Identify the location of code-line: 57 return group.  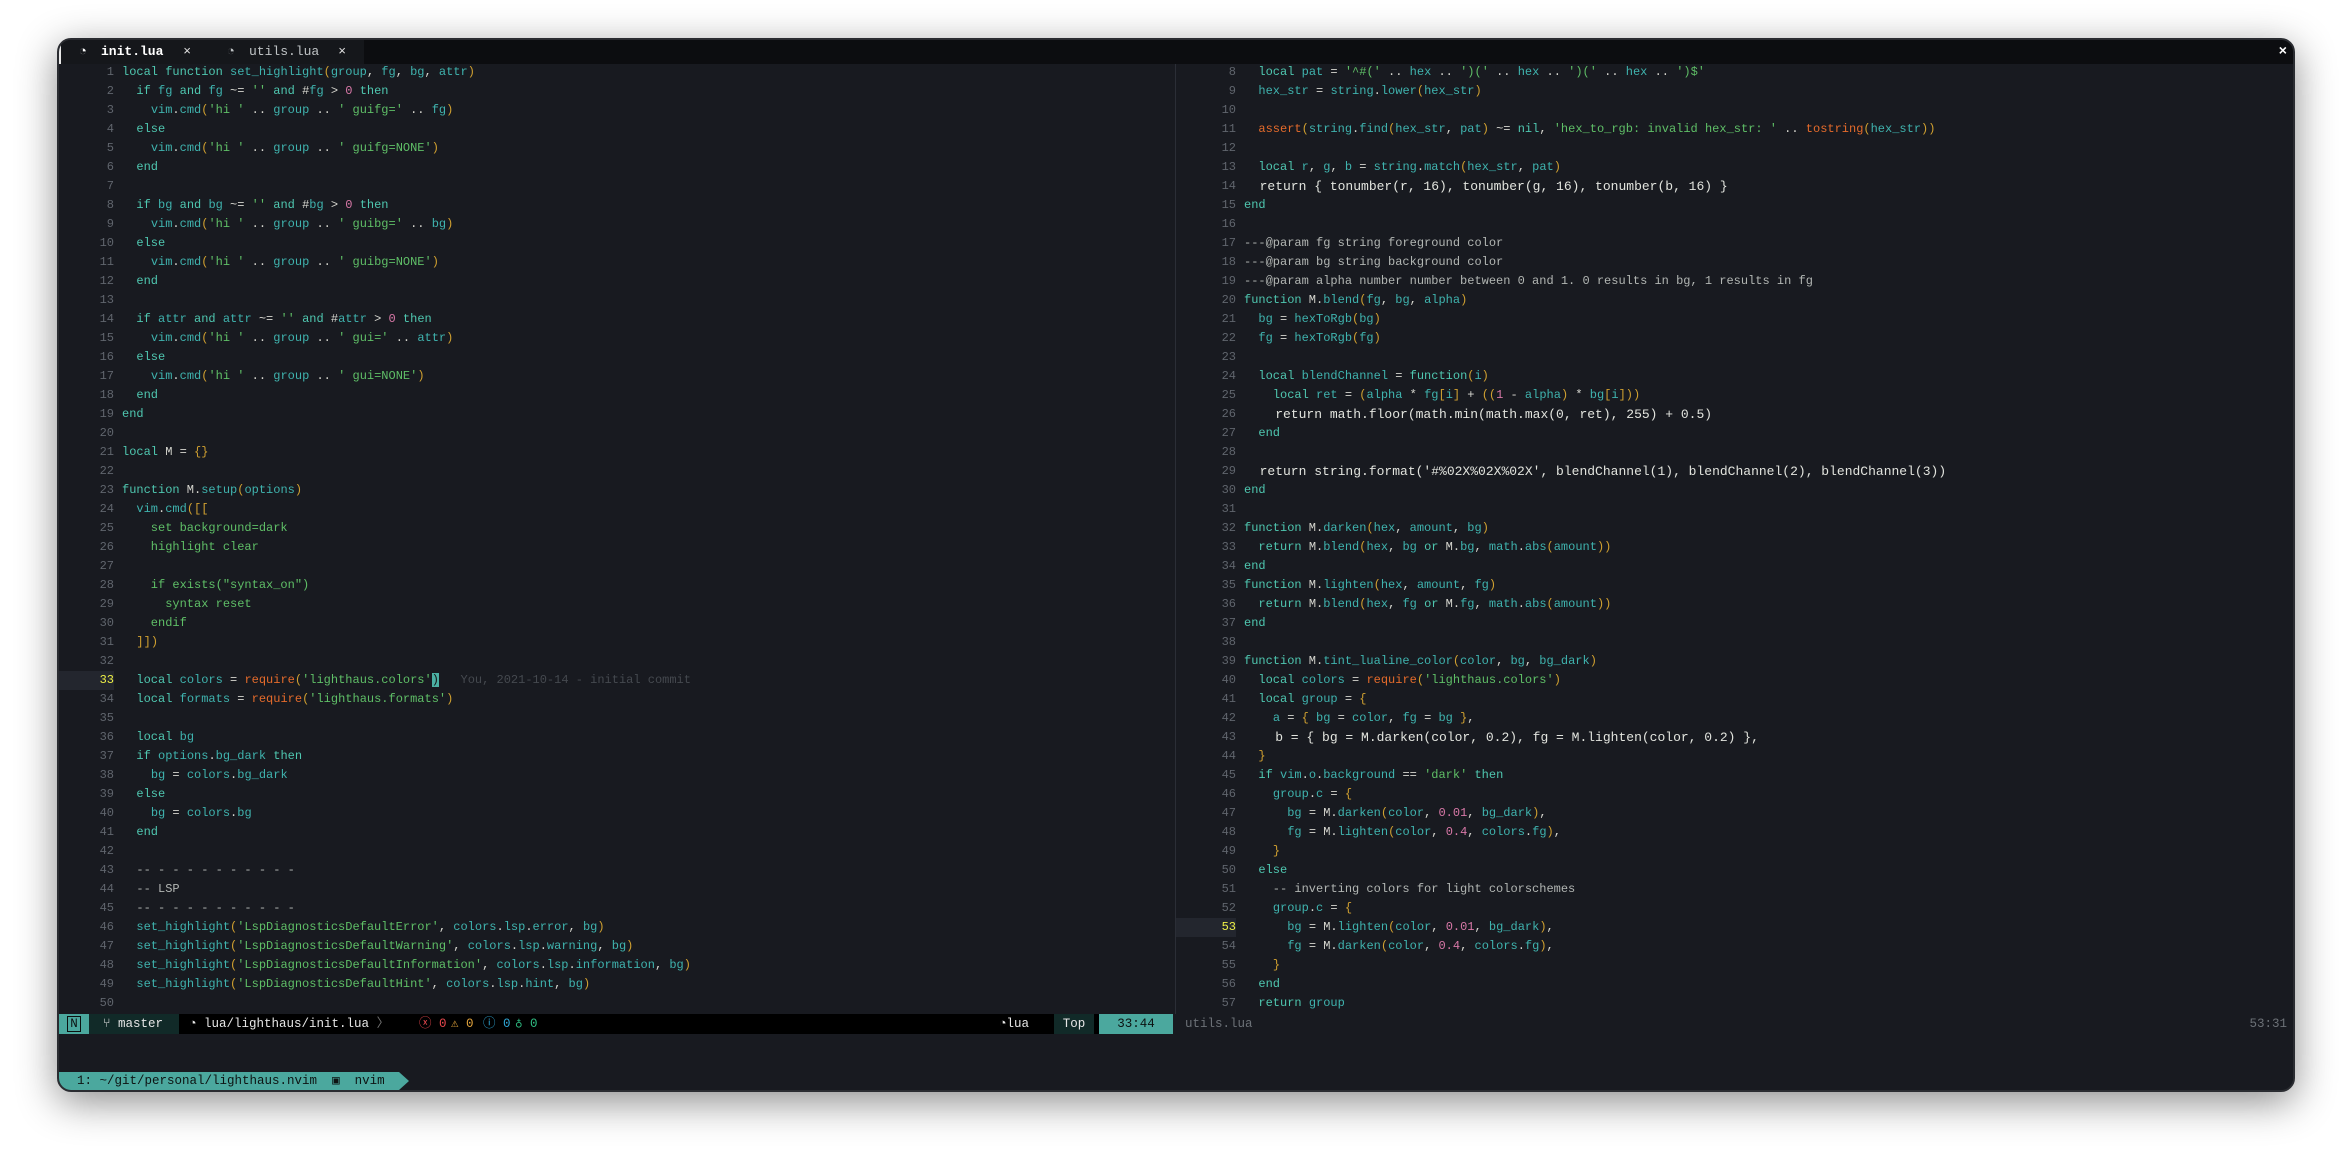
(1734, 1003).